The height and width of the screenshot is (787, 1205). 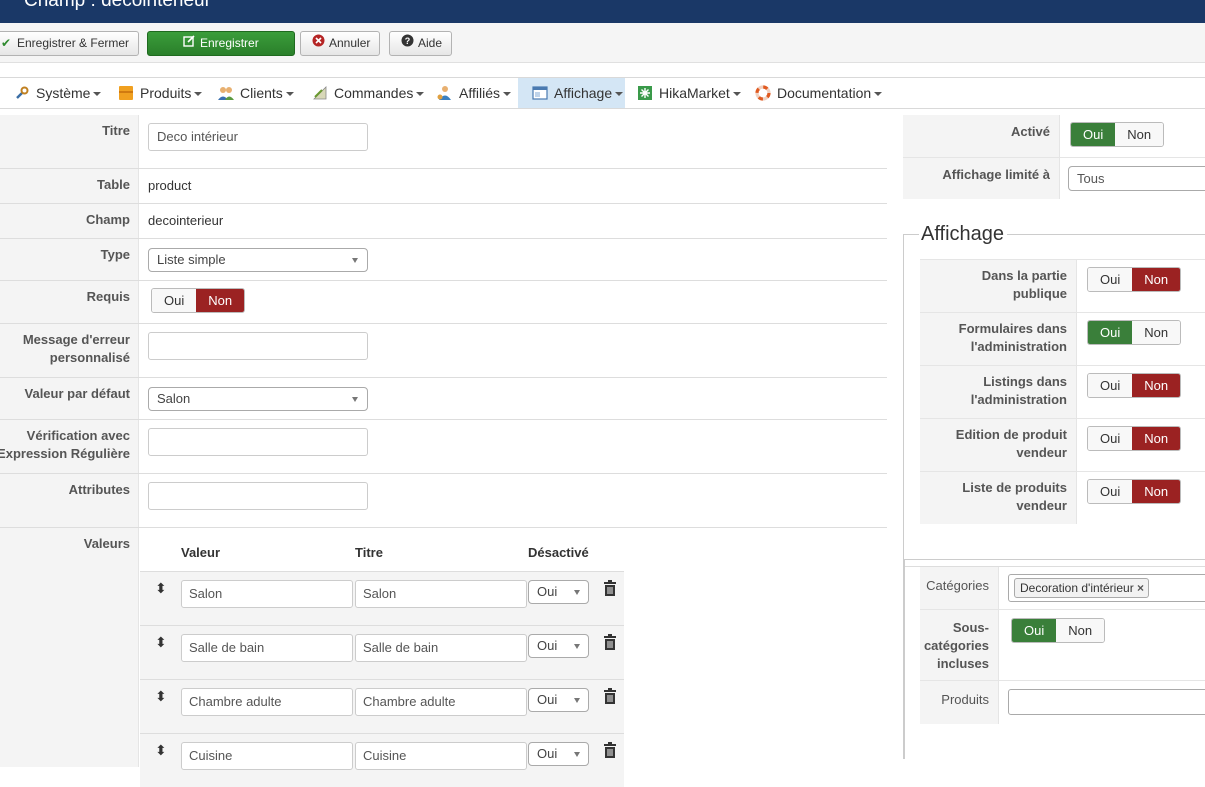 I want to click on titre-input: Chambre adulte, so click(x=441, y=702).